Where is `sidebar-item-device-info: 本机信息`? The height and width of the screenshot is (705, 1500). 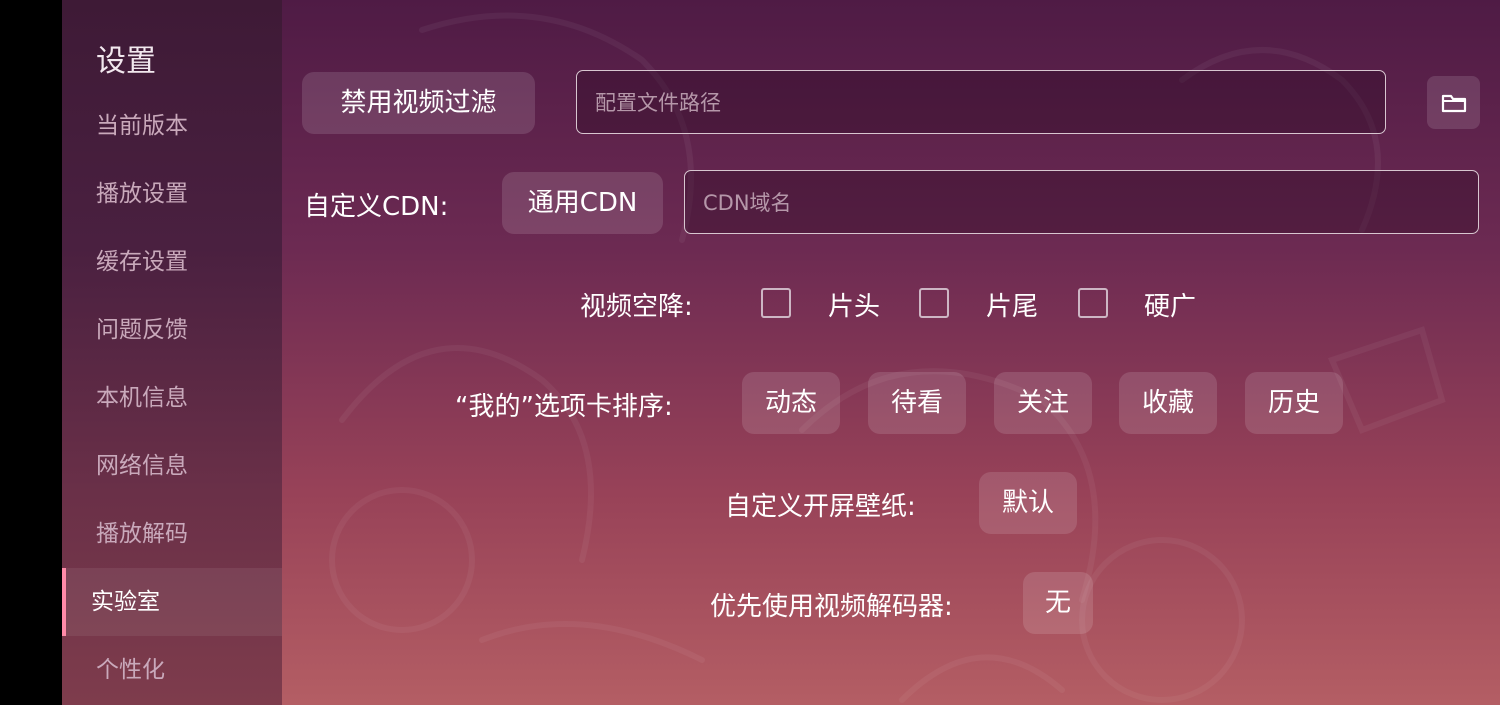
sidebar-item-device-info: 本机信息 is located at coordinates (172, 398).